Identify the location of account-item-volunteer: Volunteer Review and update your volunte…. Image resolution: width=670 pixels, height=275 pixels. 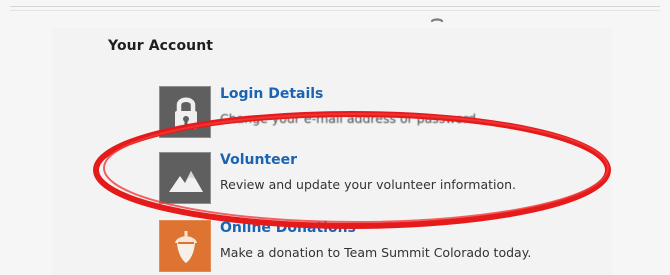
(379, 178).